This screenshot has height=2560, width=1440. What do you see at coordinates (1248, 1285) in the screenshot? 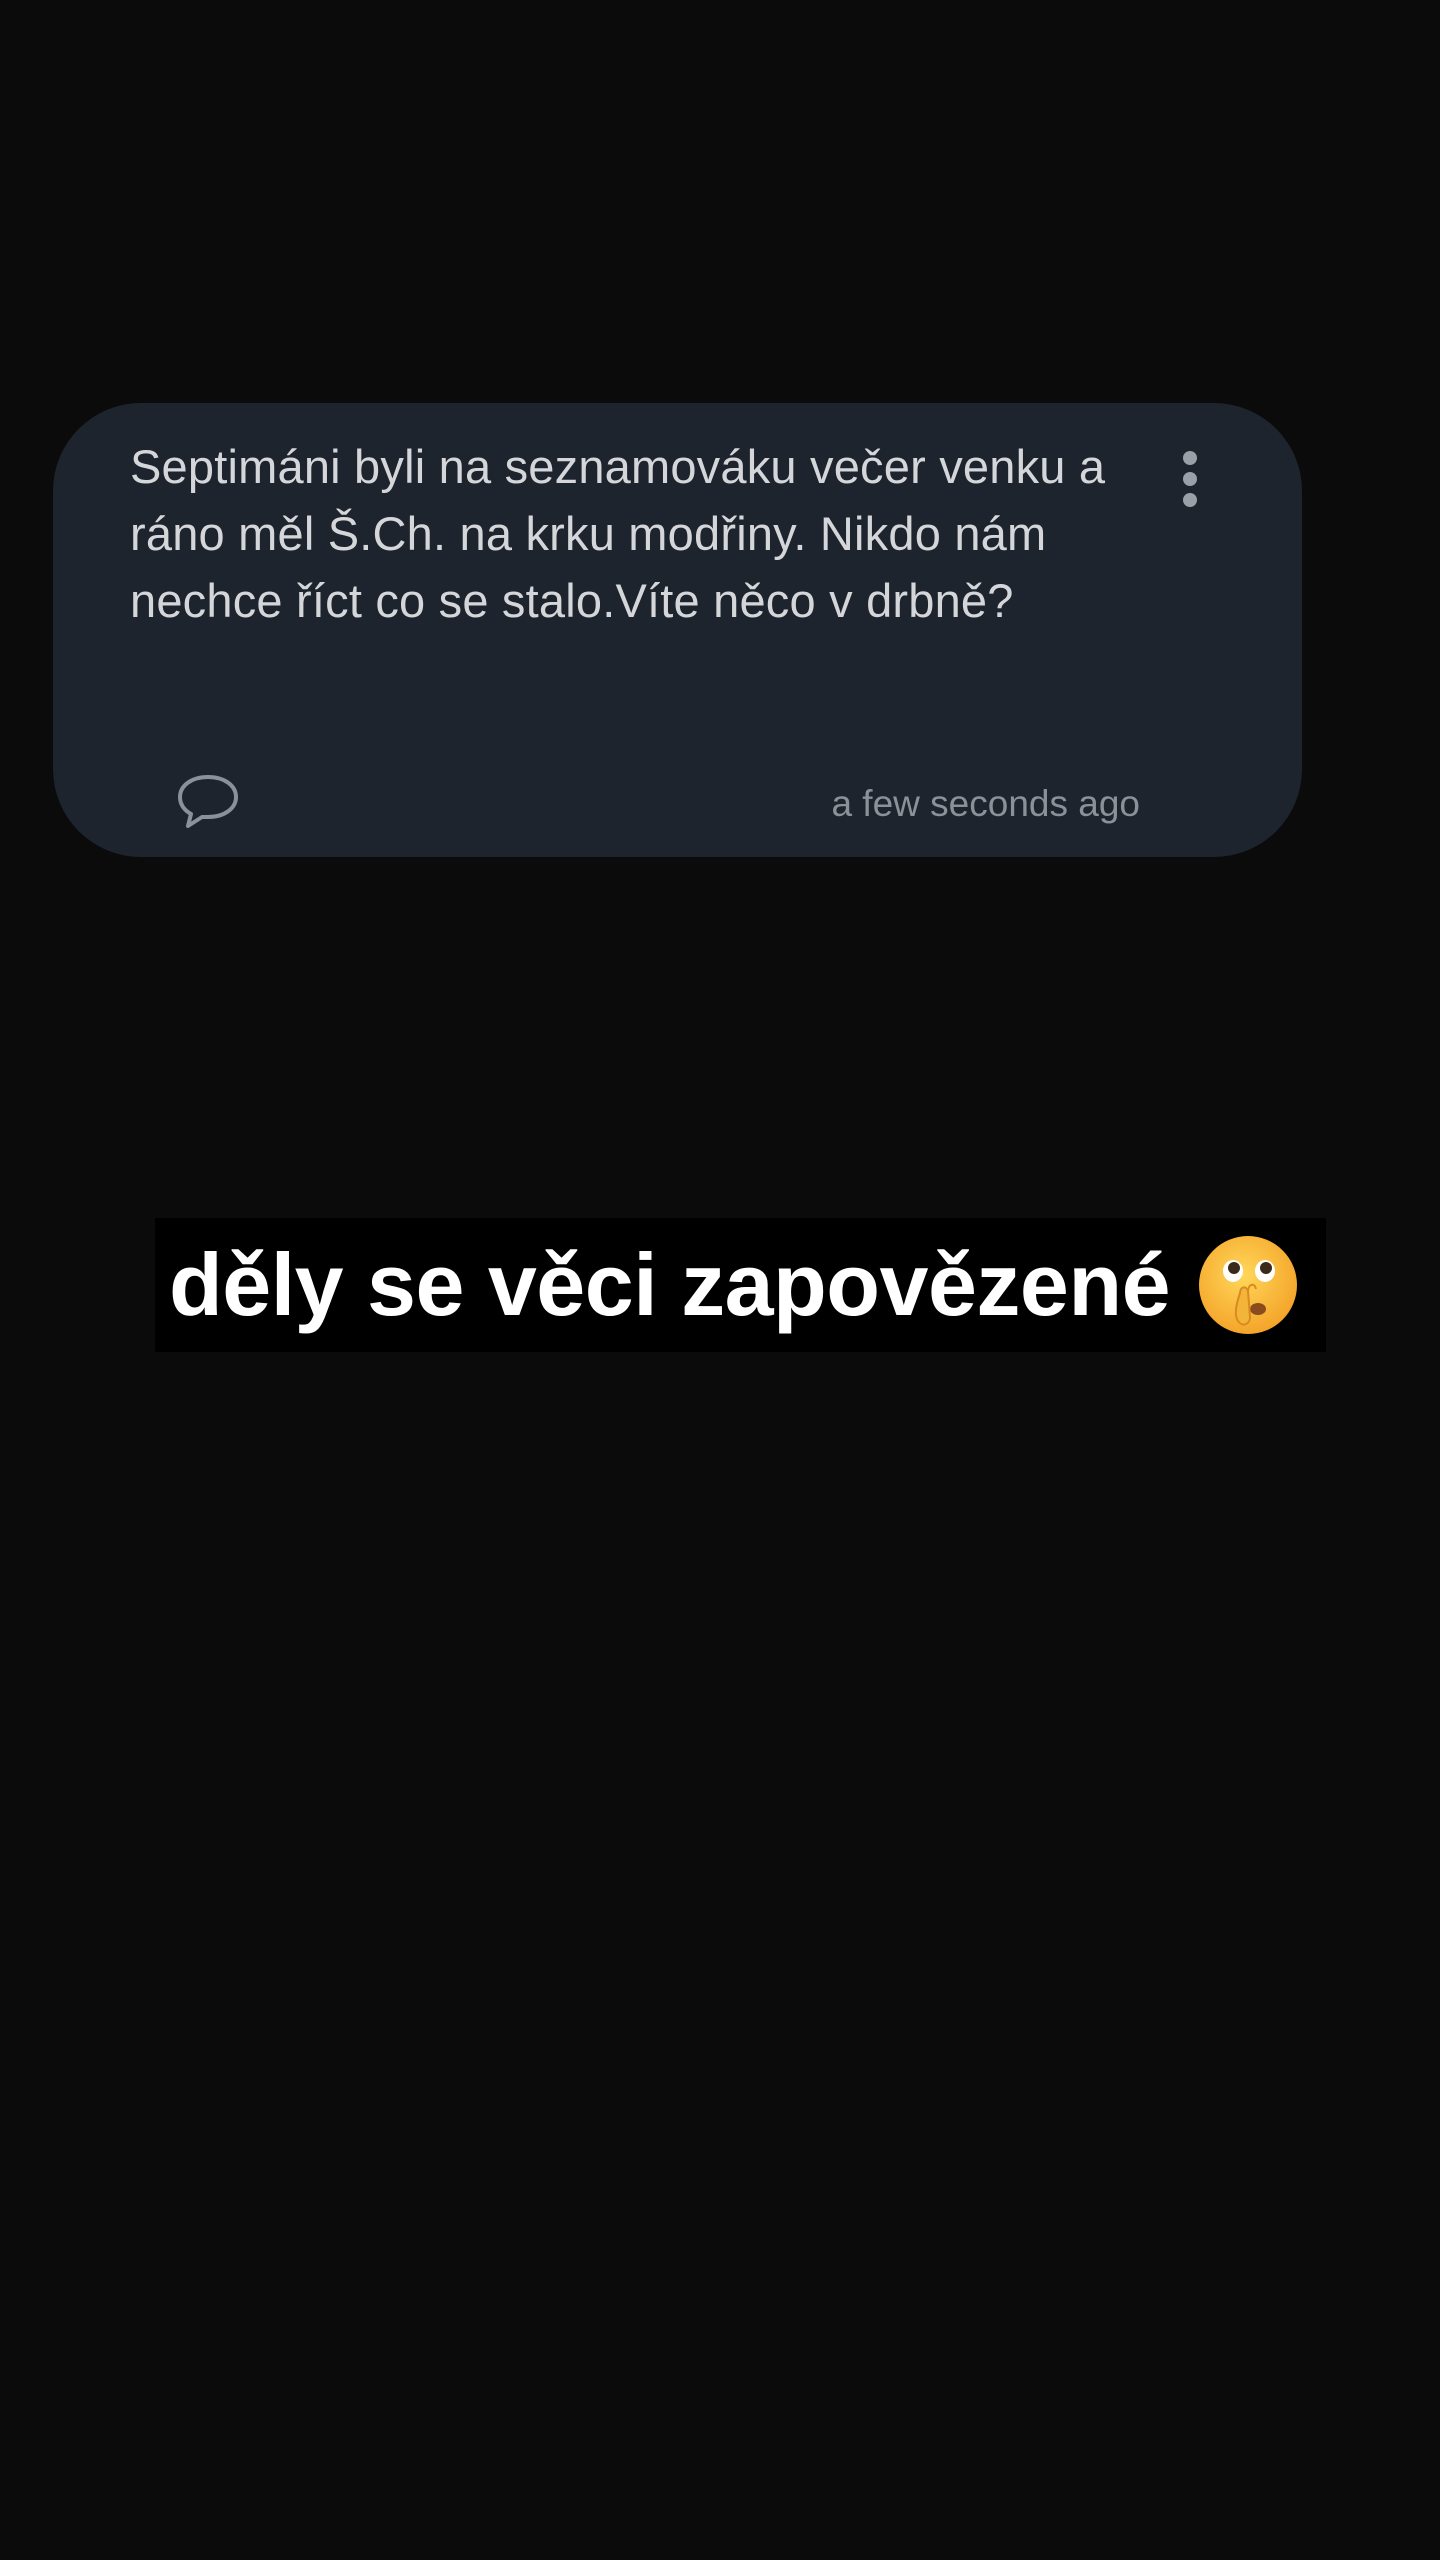
I see `shushing-face-icon` at bounding box center [1248, 1285].